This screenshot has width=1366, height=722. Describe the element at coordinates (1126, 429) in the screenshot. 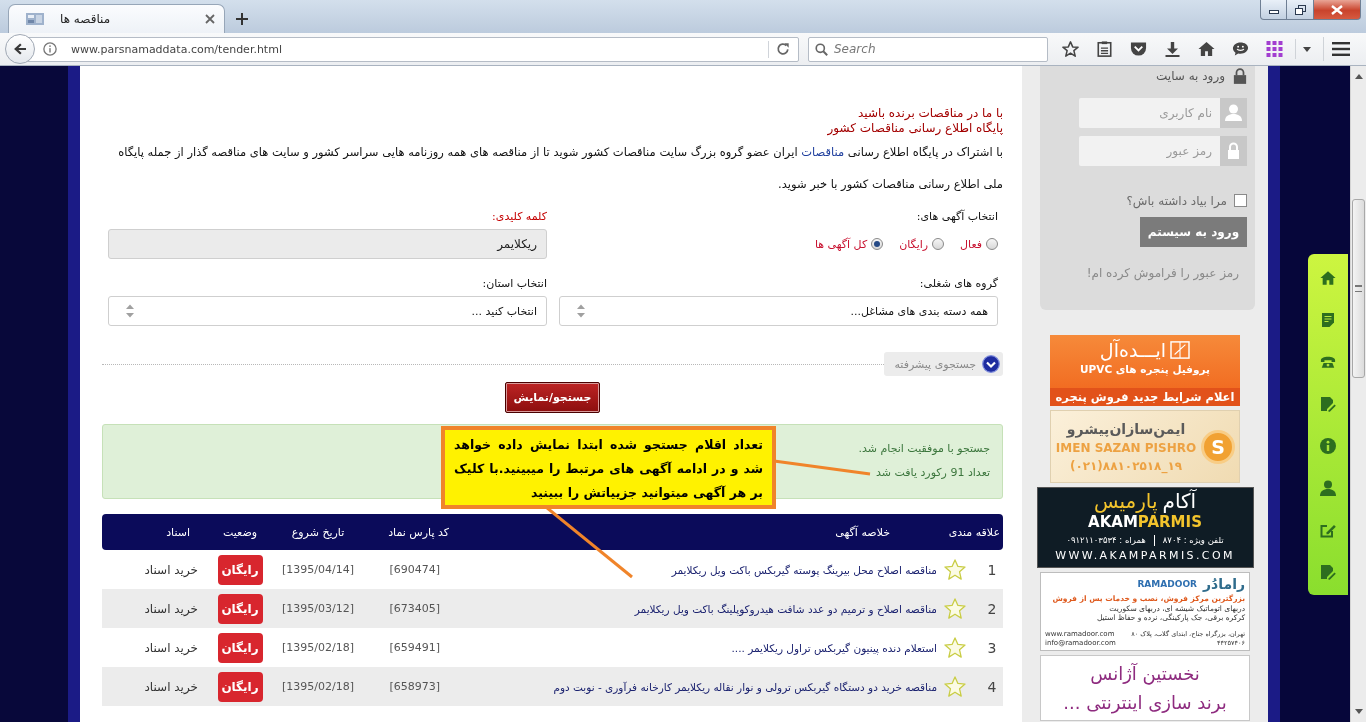

I see `brand-name: ایمن‌سازان‌پیشرو` at that location.